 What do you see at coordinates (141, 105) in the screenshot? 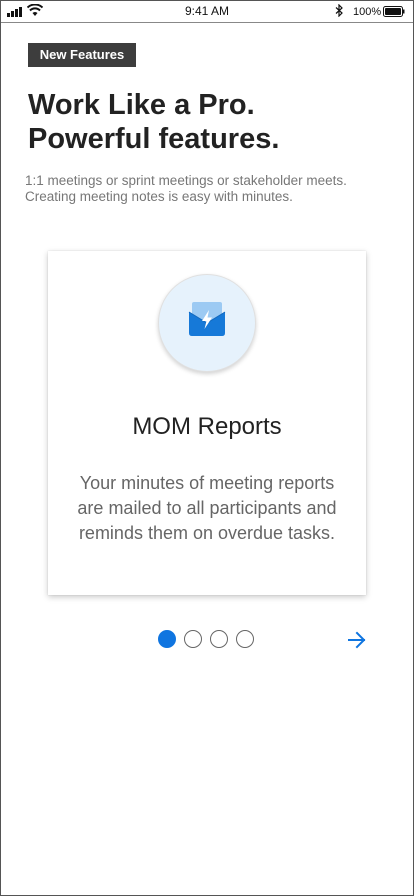
I see `title-line-1: Work Like a Pro.` at bounding box center [141, 105].